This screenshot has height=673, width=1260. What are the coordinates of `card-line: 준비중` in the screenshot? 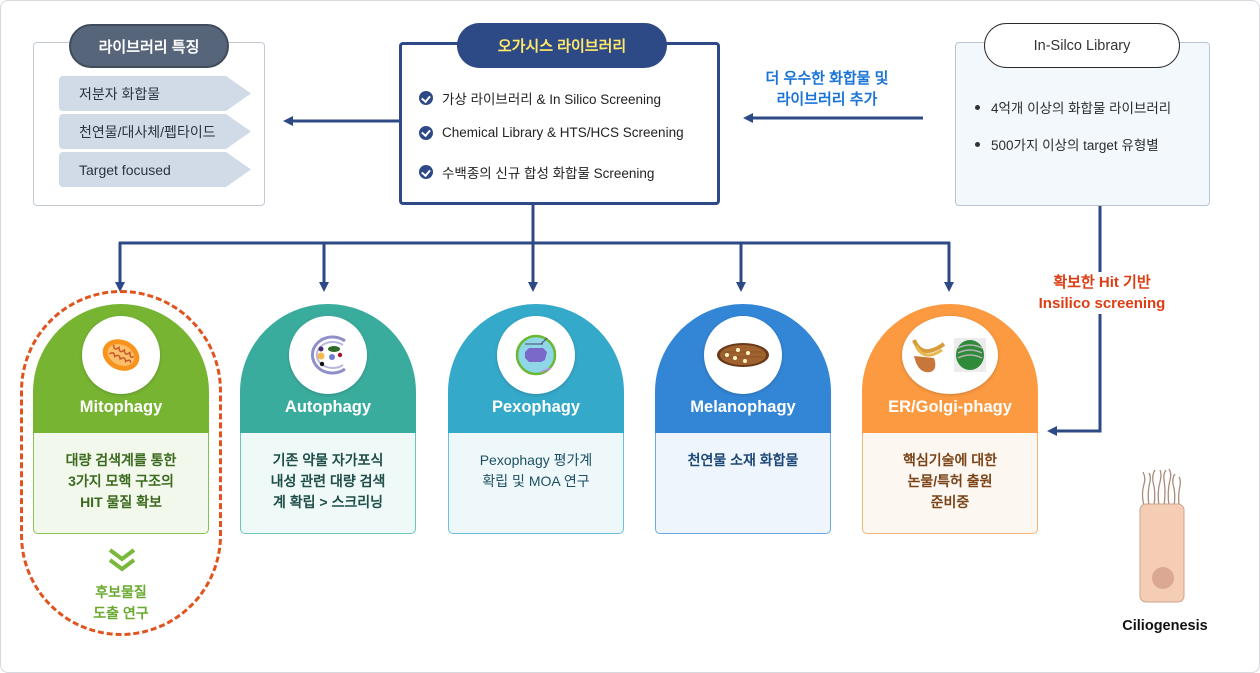 It's located at (950, 502).